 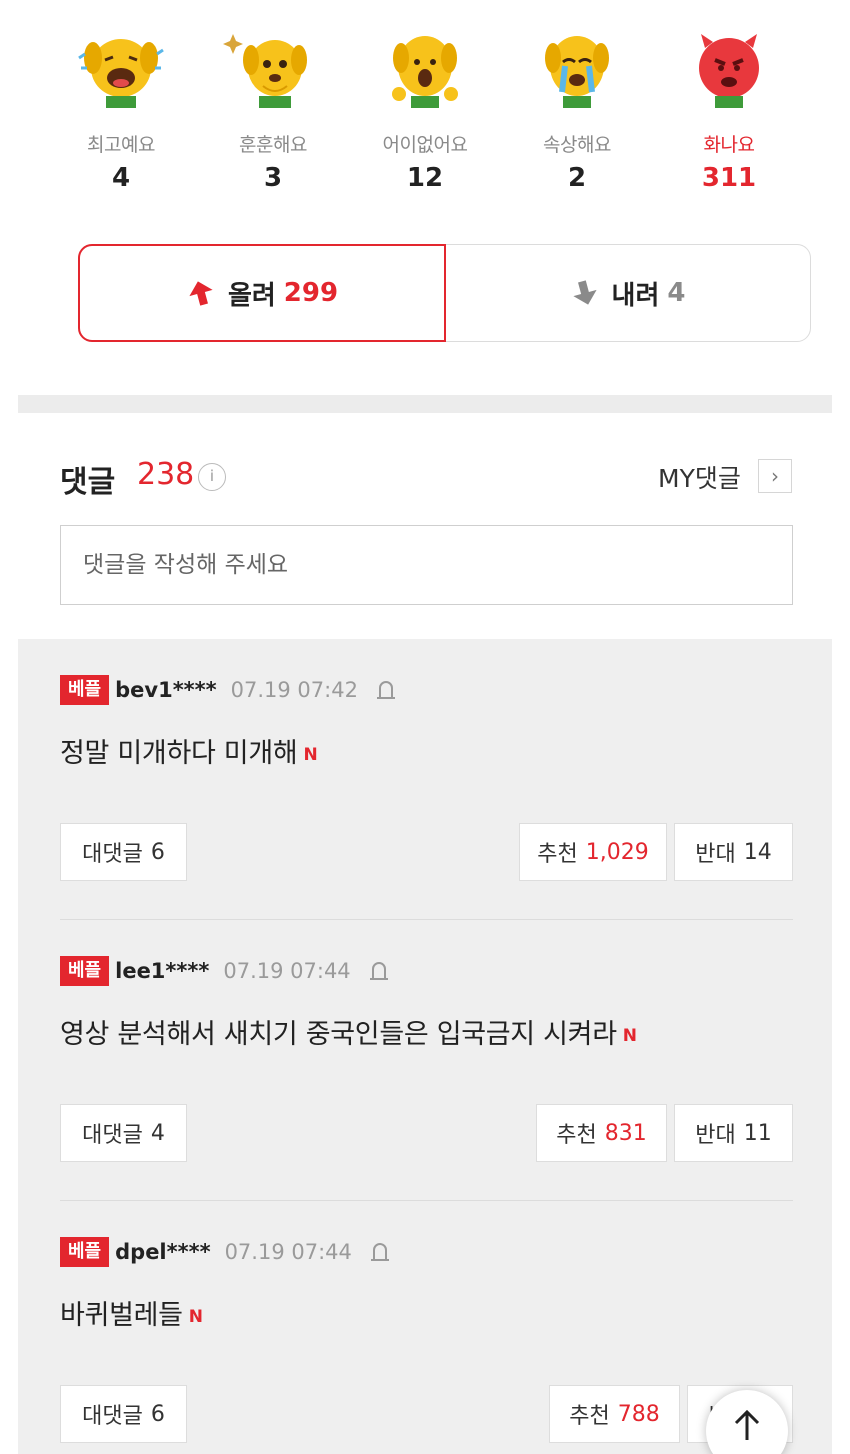 What do you see at coordinates (601, 1133) in the screenshot?
I see `recommend-button: 추천 831` at bounding box center [601, 1133].